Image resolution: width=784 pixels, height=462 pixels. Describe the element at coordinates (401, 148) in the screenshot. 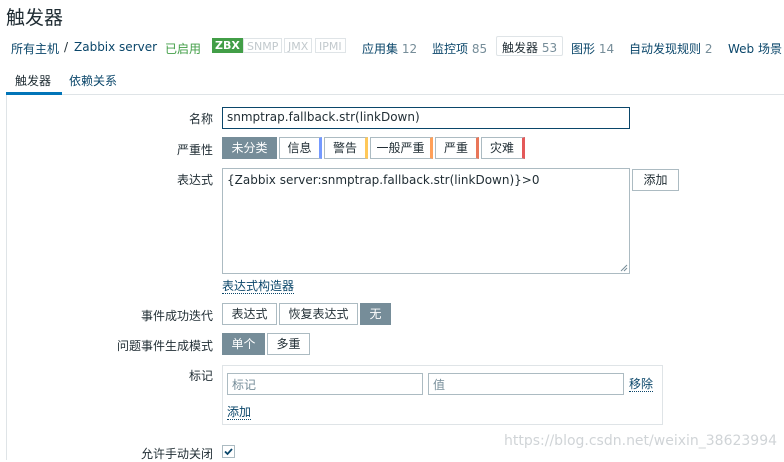

I see `severity-option: 一般严重` at that location.